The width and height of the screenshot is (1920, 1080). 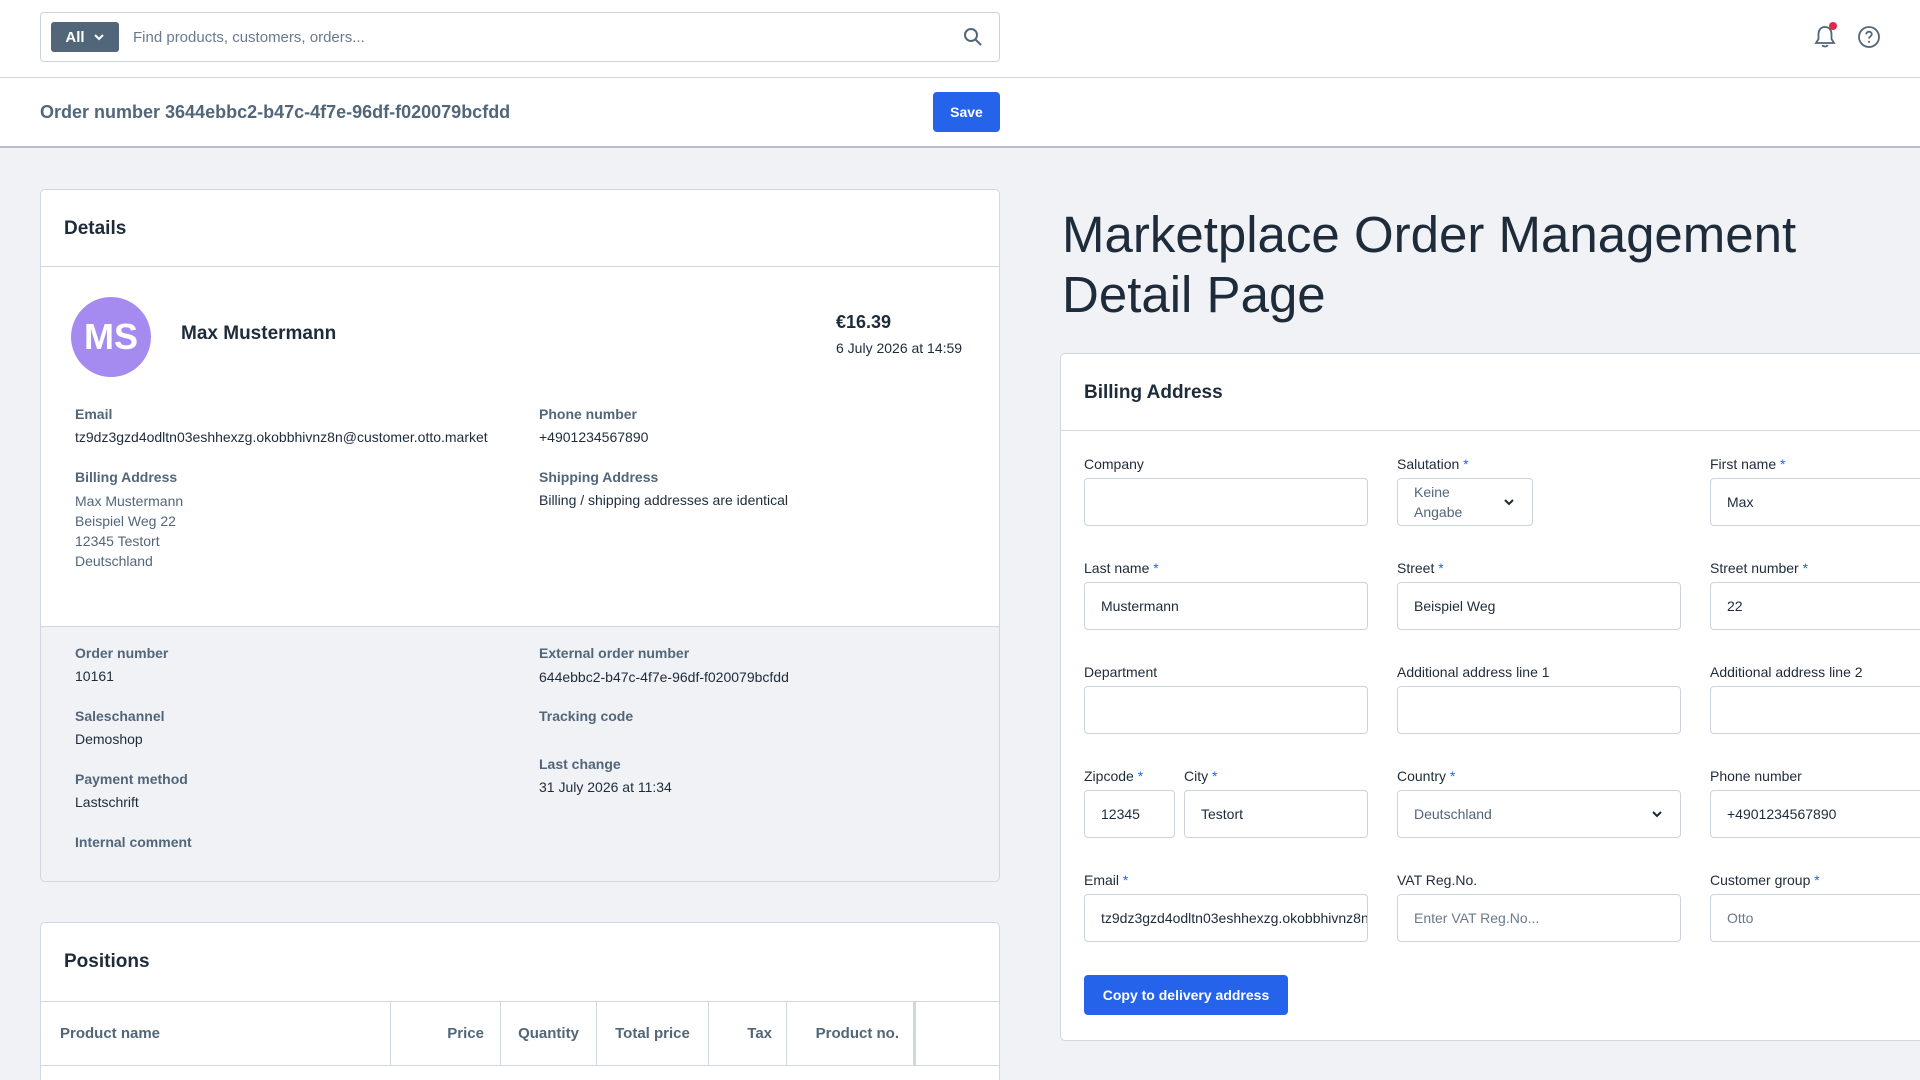 I want to click on notification-badge, so click(x=1833, y=26).